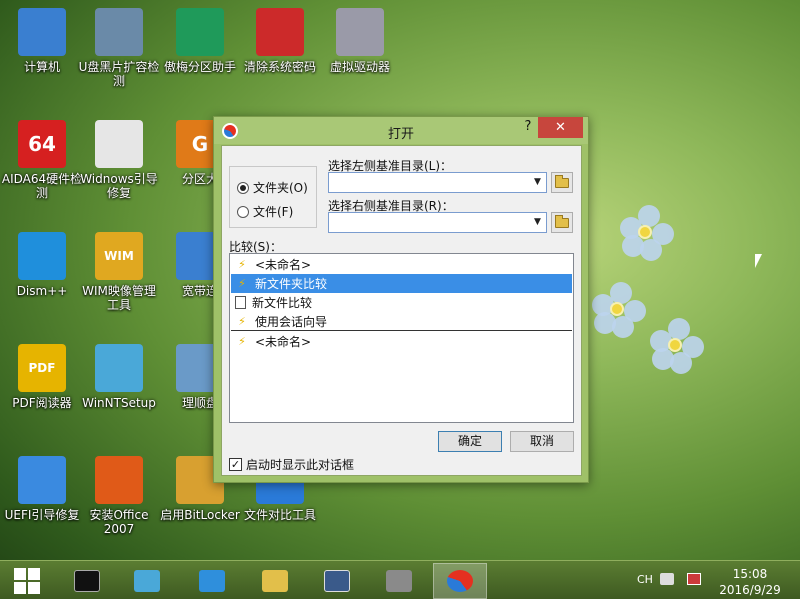  What do you see at coordinates (401, 283) in the screenshot?
I see `list-item: ⚡ 新文件夹比较` at bounding box center [401, 283].